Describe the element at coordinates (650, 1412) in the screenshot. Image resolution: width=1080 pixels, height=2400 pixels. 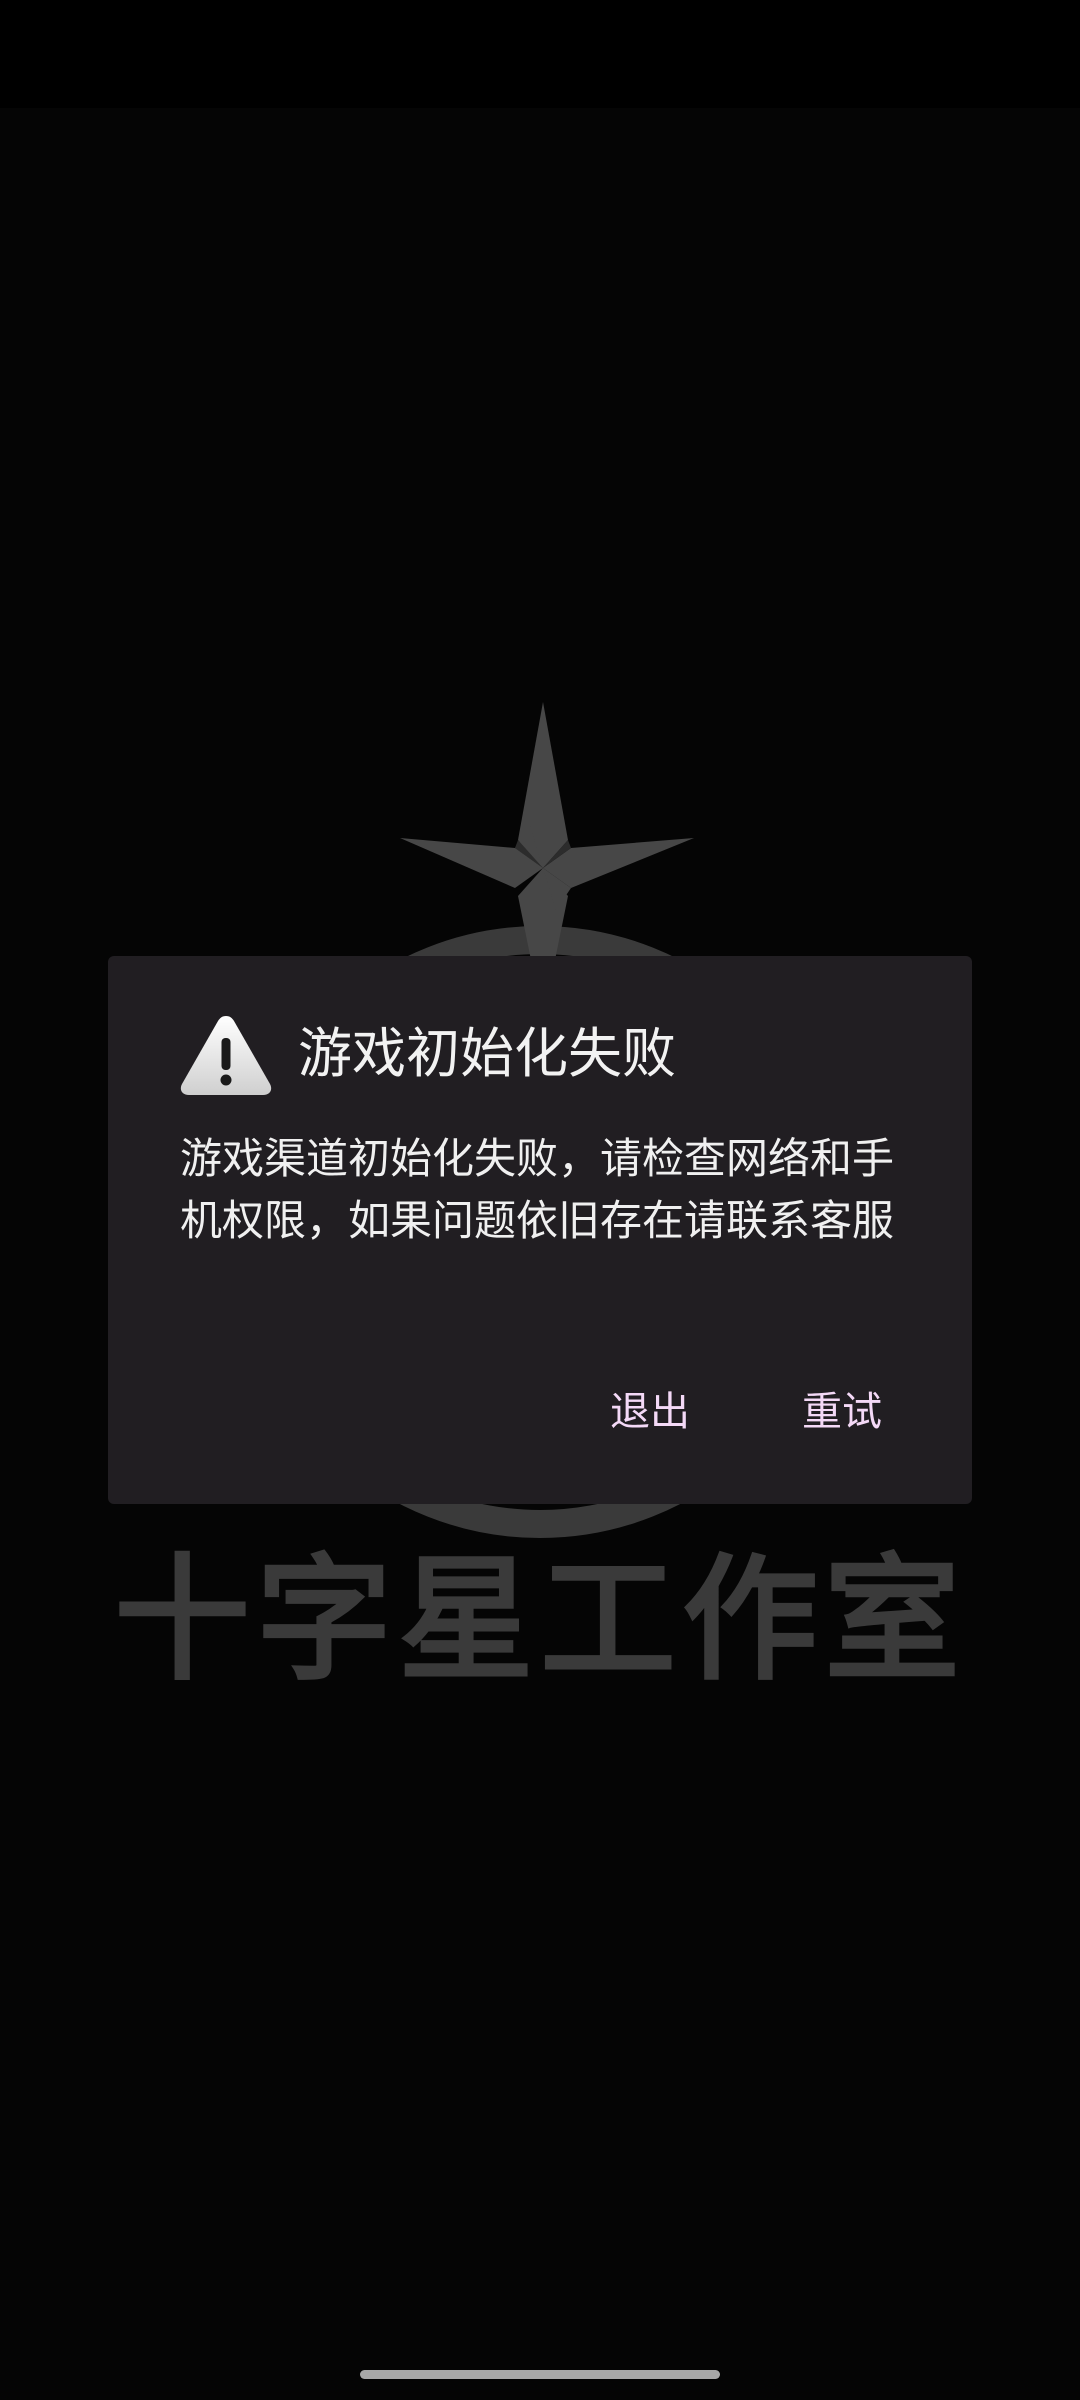
I see `exit-button: 退出` at that location.